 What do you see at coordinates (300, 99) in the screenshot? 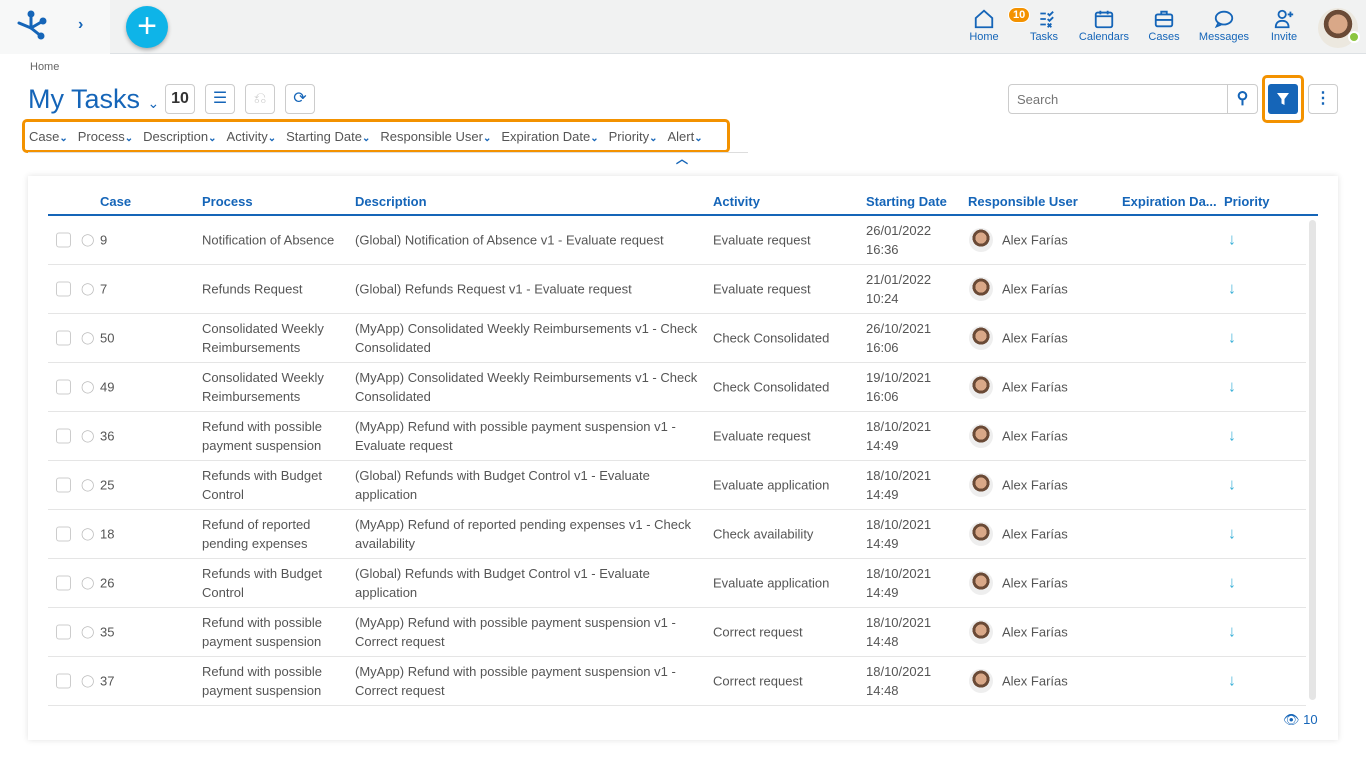
I see `refresh-button: ⟳` at bounding box center [300, 99].